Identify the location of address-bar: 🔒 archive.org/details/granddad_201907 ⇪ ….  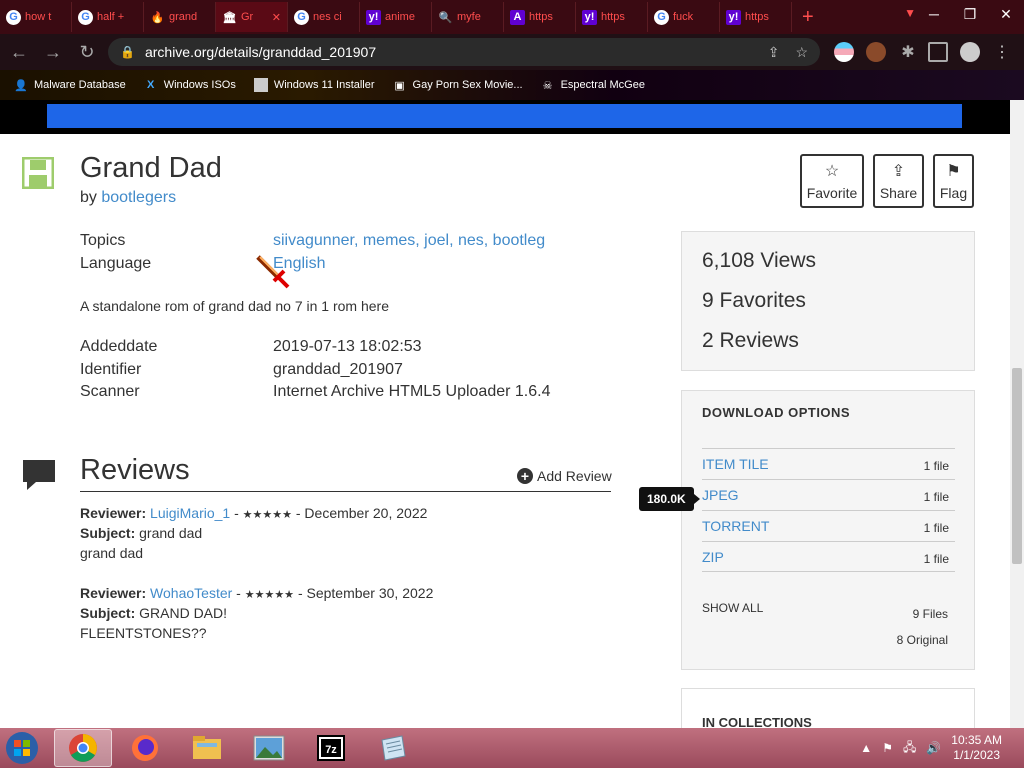
(464, 52).